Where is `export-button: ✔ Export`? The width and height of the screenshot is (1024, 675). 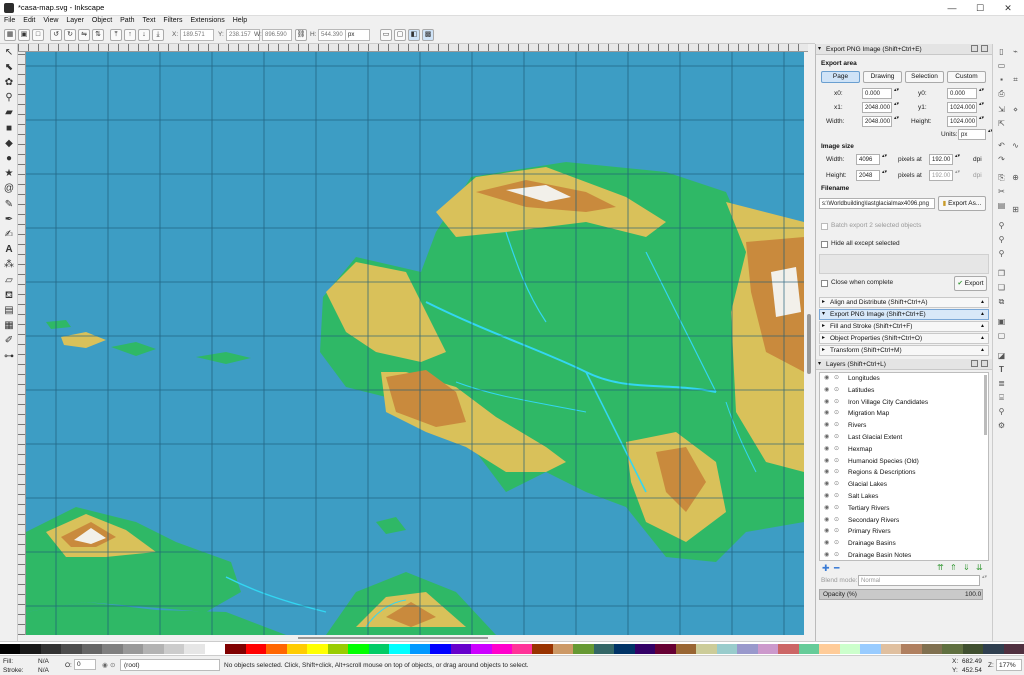 export-button: ✔ Export is located at coordinates (970, 283).